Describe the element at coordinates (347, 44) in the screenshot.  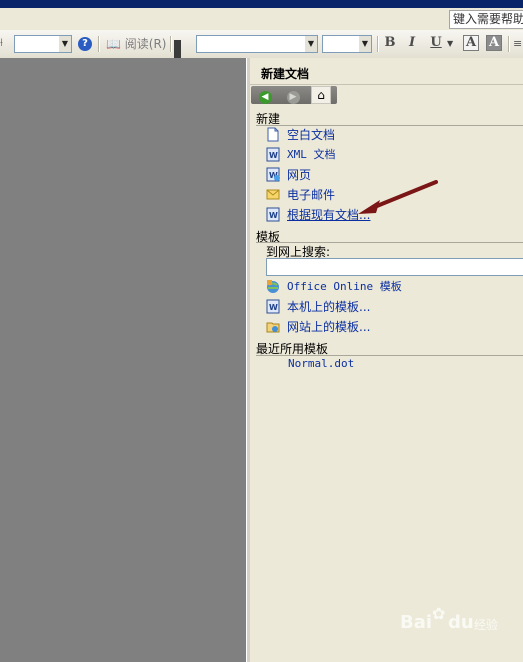
I see `font-size-combo: ▼` at that location.